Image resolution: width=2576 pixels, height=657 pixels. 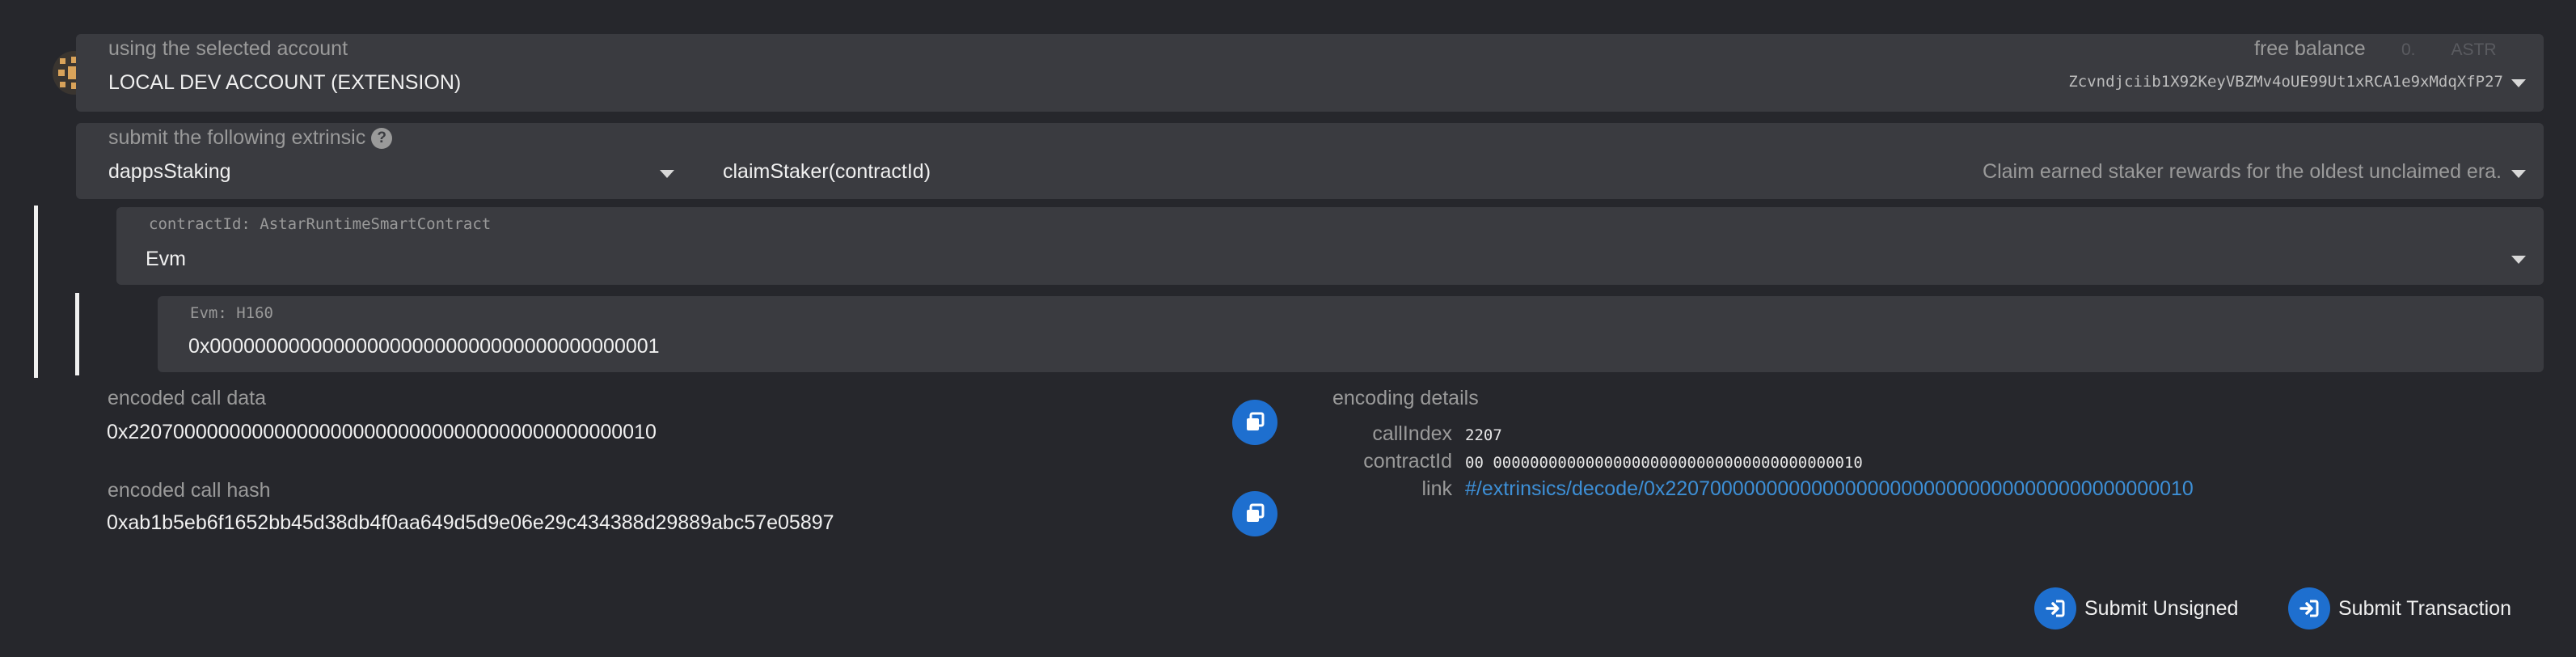 What do you see at coordinates (320, 224) in the screenshot?
I see `contract-id-label: contractId: AstarRuntimeSmartContract` at bounding box center [320, 224].